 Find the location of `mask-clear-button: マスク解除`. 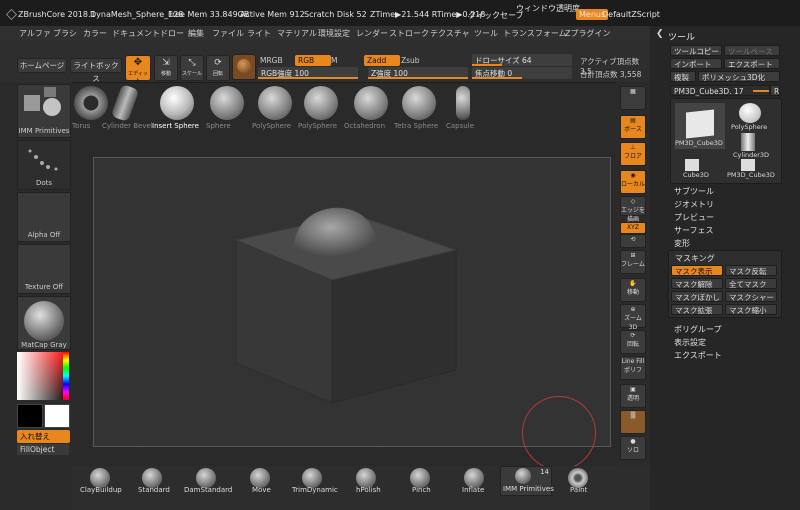

mask-clear-button: マスク解除 is located at coordinates (697, 283).